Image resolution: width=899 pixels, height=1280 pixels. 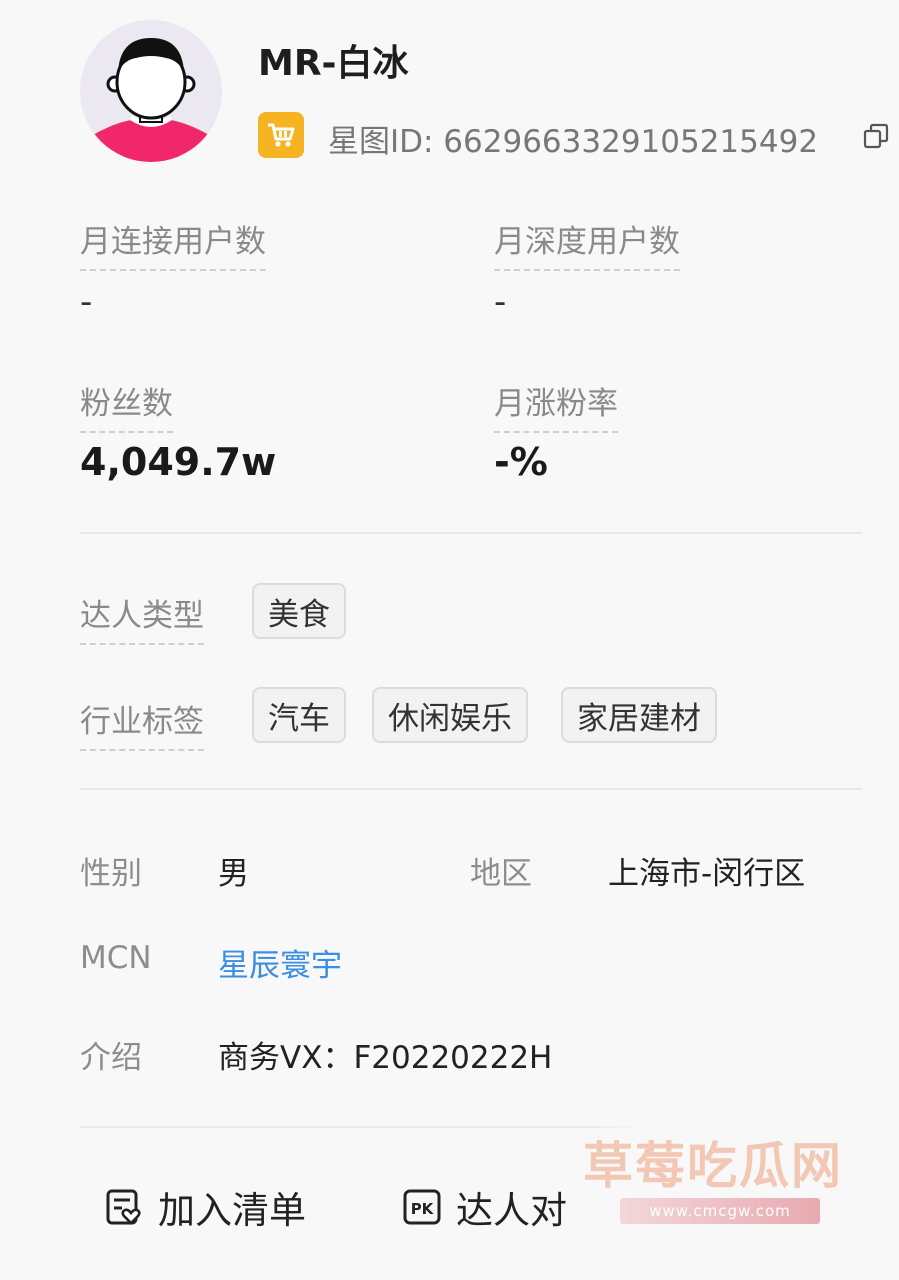 What do you see at coordinates (111, 1058) in the screenshot?
I see `intro-label: 介绍` at bounding box center [111, 1058].